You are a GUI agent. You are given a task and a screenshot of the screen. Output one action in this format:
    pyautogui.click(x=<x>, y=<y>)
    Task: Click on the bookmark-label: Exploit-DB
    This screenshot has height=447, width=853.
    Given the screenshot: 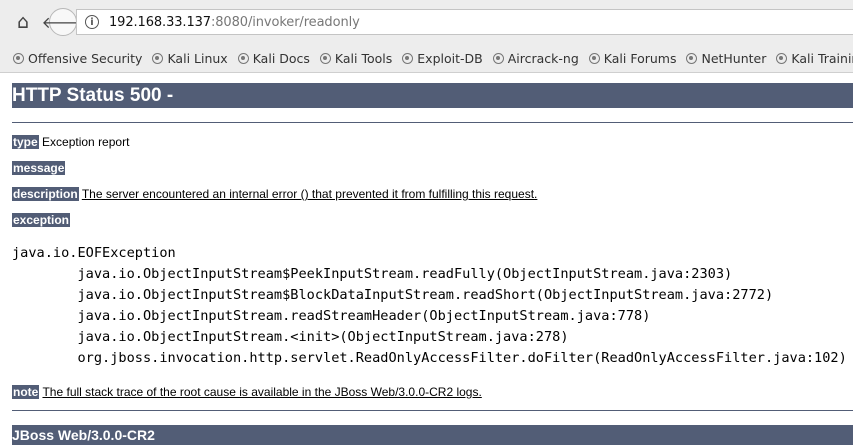 What is the action you would take?
    pyautogui.click(x=450, y=58)
    